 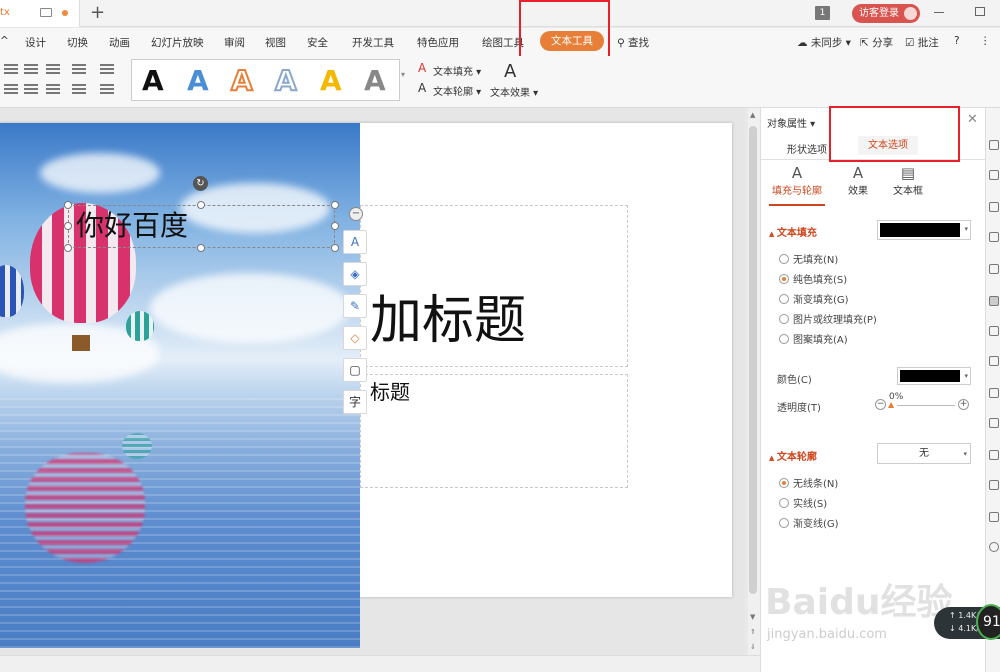 I want to click on pane-title: 对象属性 ▾, so click(x=791, y=122).